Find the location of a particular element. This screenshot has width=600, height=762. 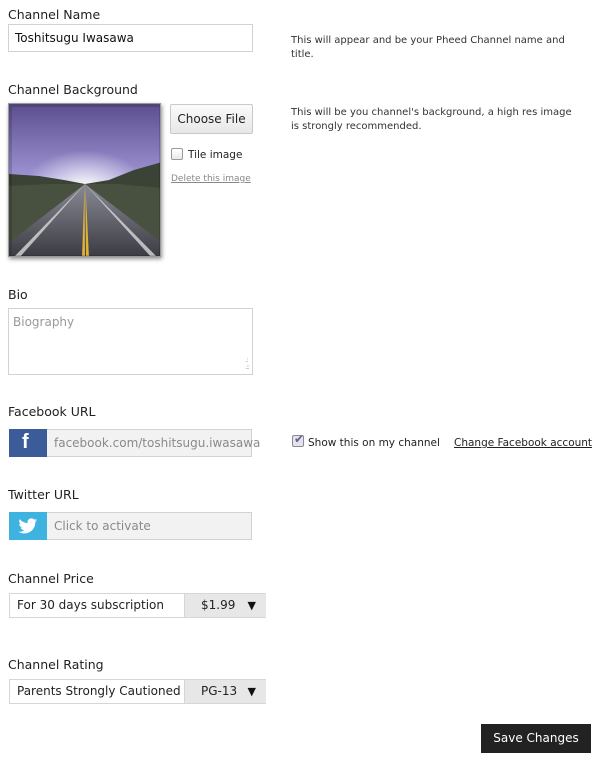

channel-rating-label: Channel Rating is located at coordinates (56, 664).